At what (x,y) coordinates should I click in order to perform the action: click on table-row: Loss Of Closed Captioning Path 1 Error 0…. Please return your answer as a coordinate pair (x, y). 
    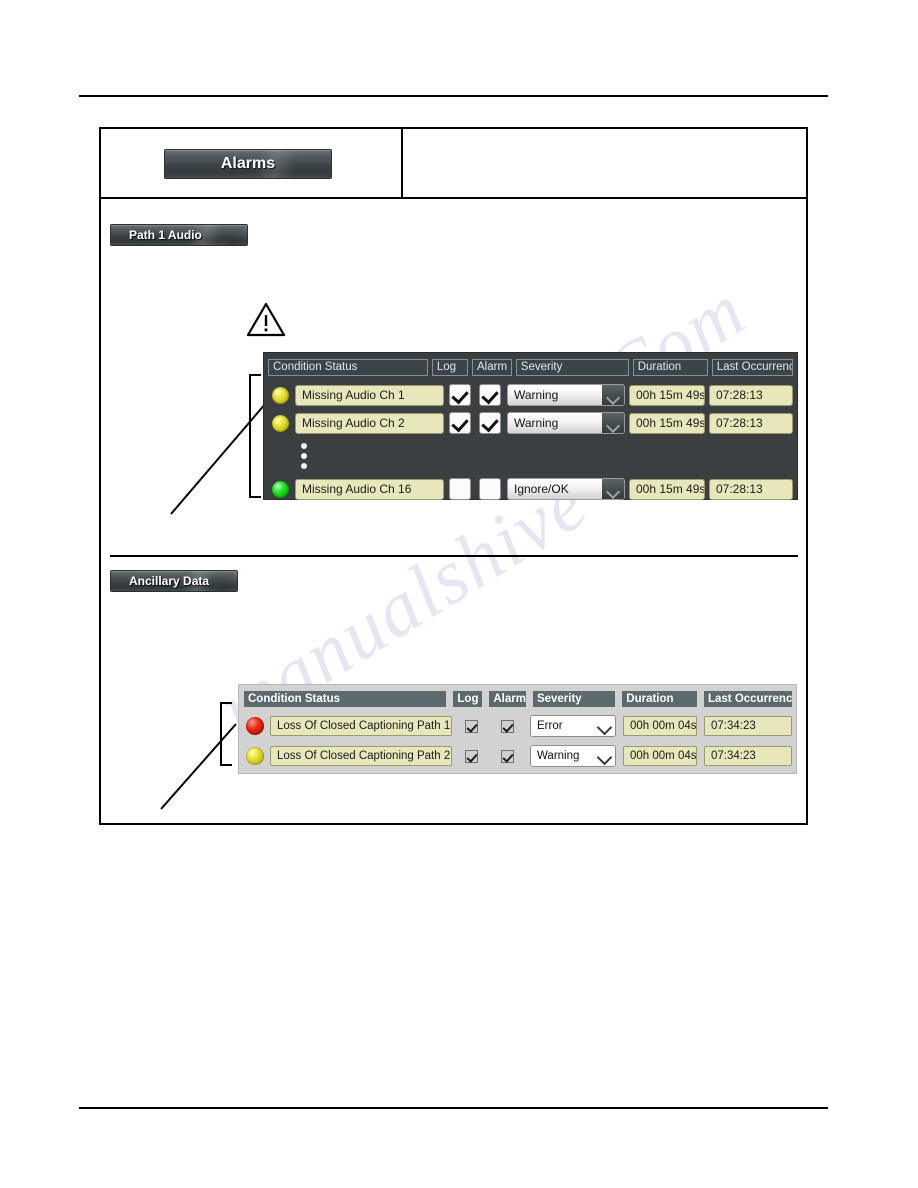
    Looking at the image, I should click on (518, 726).